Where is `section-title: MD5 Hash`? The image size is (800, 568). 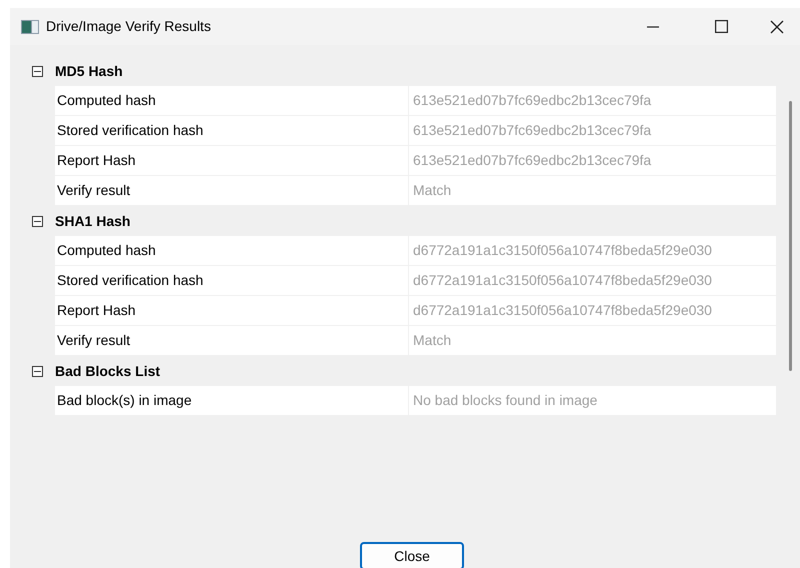
section-title: MD5 Hash is located at coordinates (89, 71).